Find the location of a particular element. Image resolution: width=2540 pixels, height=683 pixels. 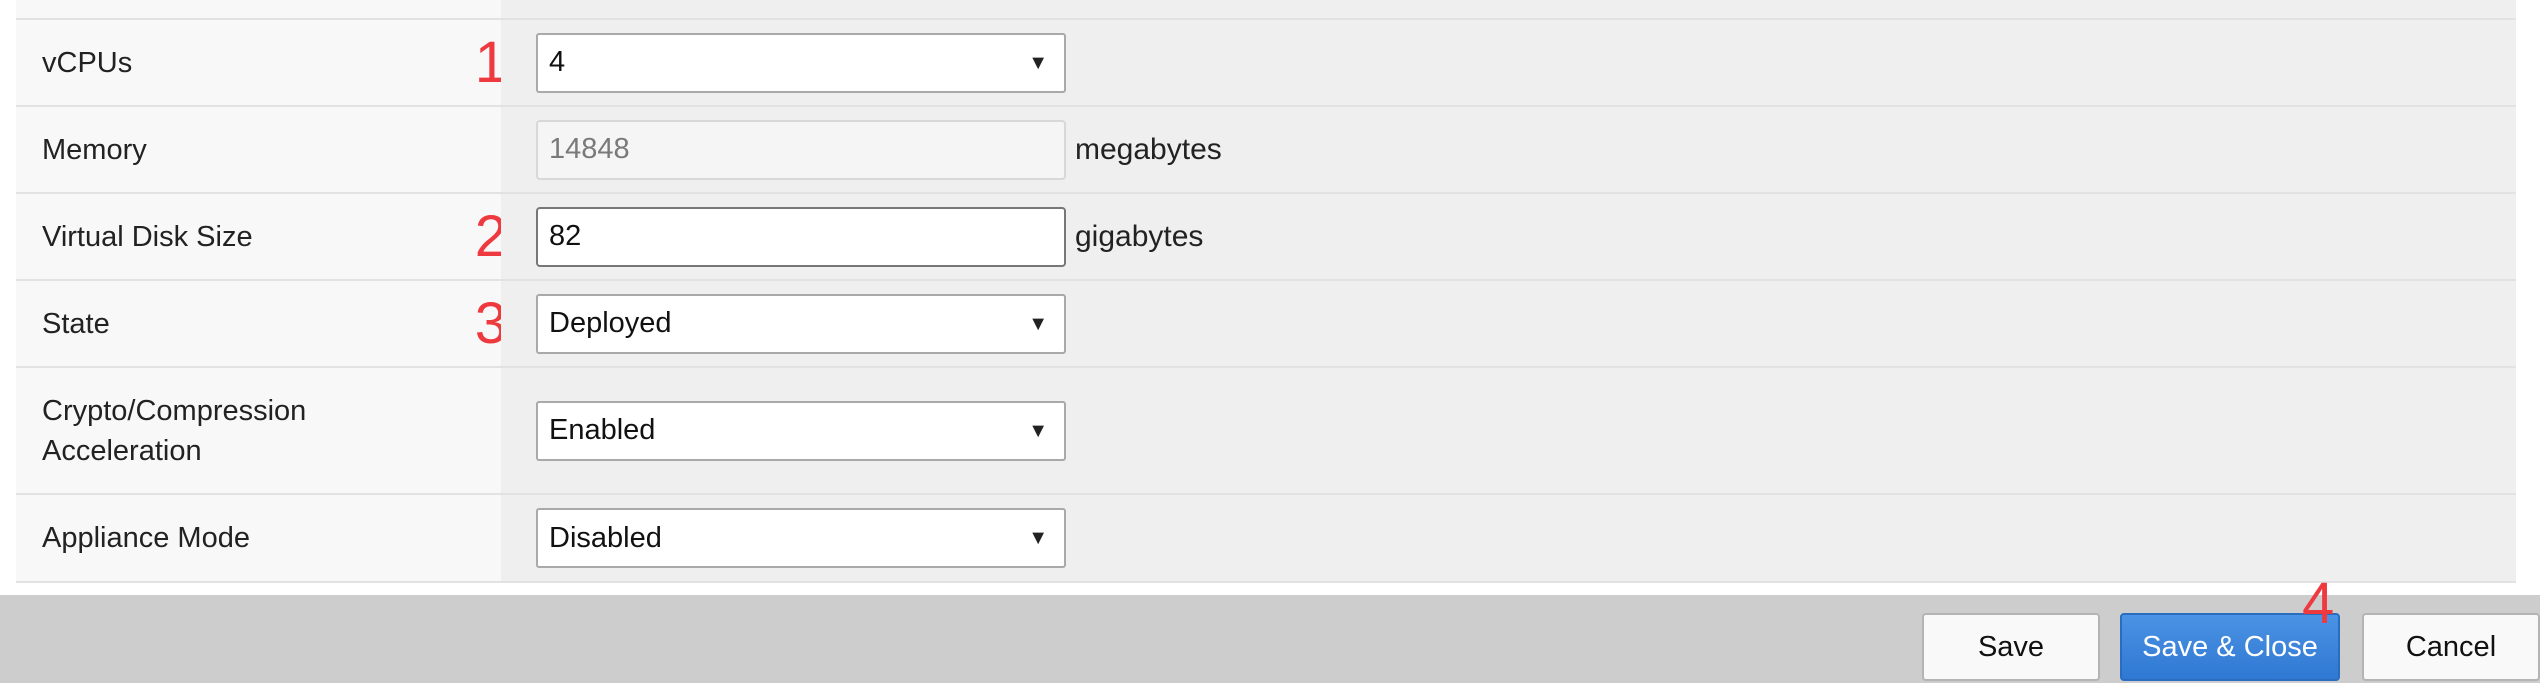

virtual-disk-size-input is located at coordinates (801, 236).